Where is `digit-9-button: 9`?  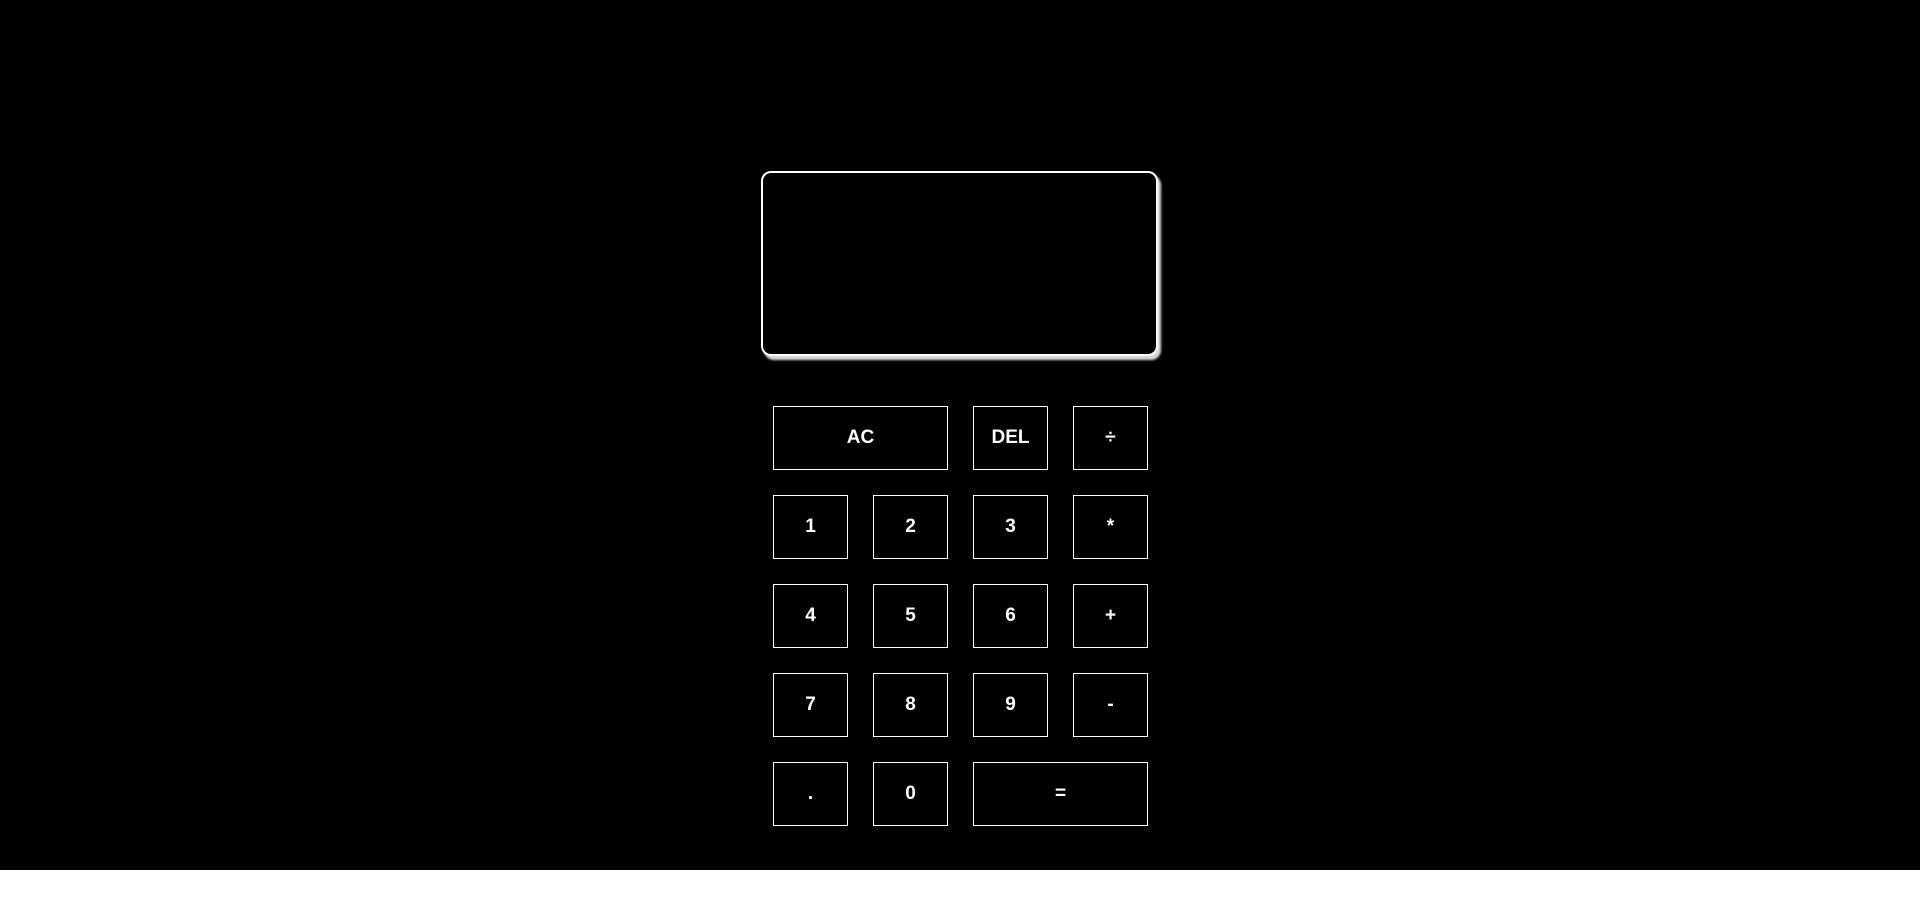
digit-9-button: 9 is located at coordinates (1010, 705).